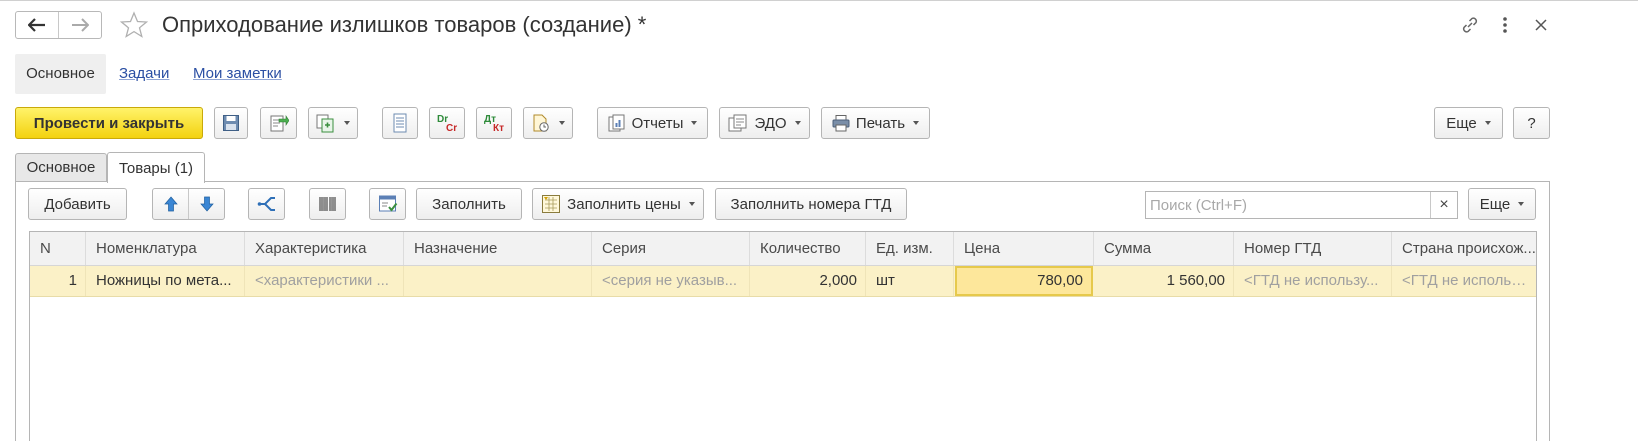  I want to click on move-buttons-group, so click(188, 204).